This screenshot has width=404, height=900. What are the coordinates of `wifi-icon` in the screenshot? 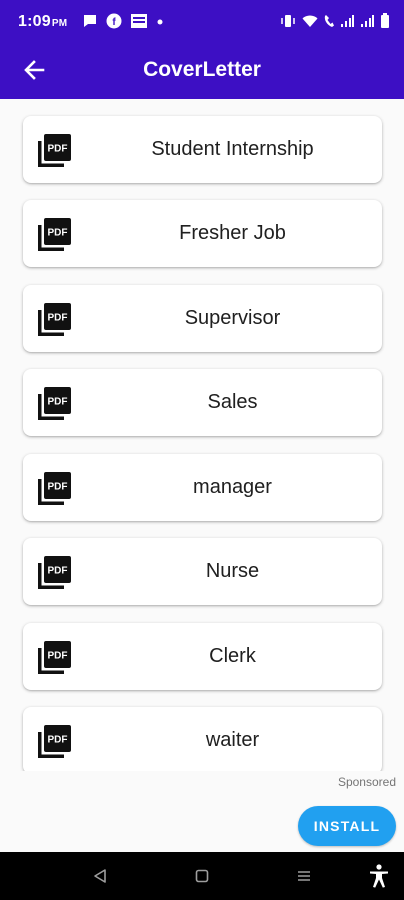 It's located at (310, 21).